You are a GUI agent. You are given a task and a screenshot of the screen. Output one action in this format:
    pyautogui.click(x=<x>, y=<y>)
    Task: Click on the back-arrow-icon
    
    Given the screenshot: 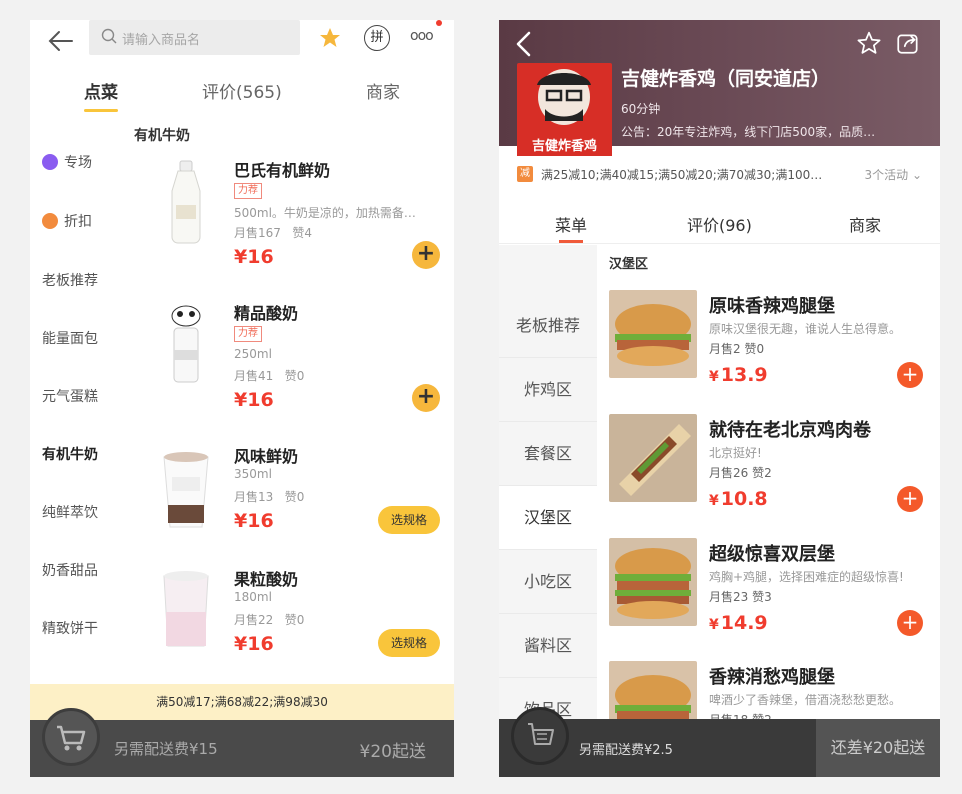 What is the action you would take?
    pyautogui.click(x=61, y=41)
    